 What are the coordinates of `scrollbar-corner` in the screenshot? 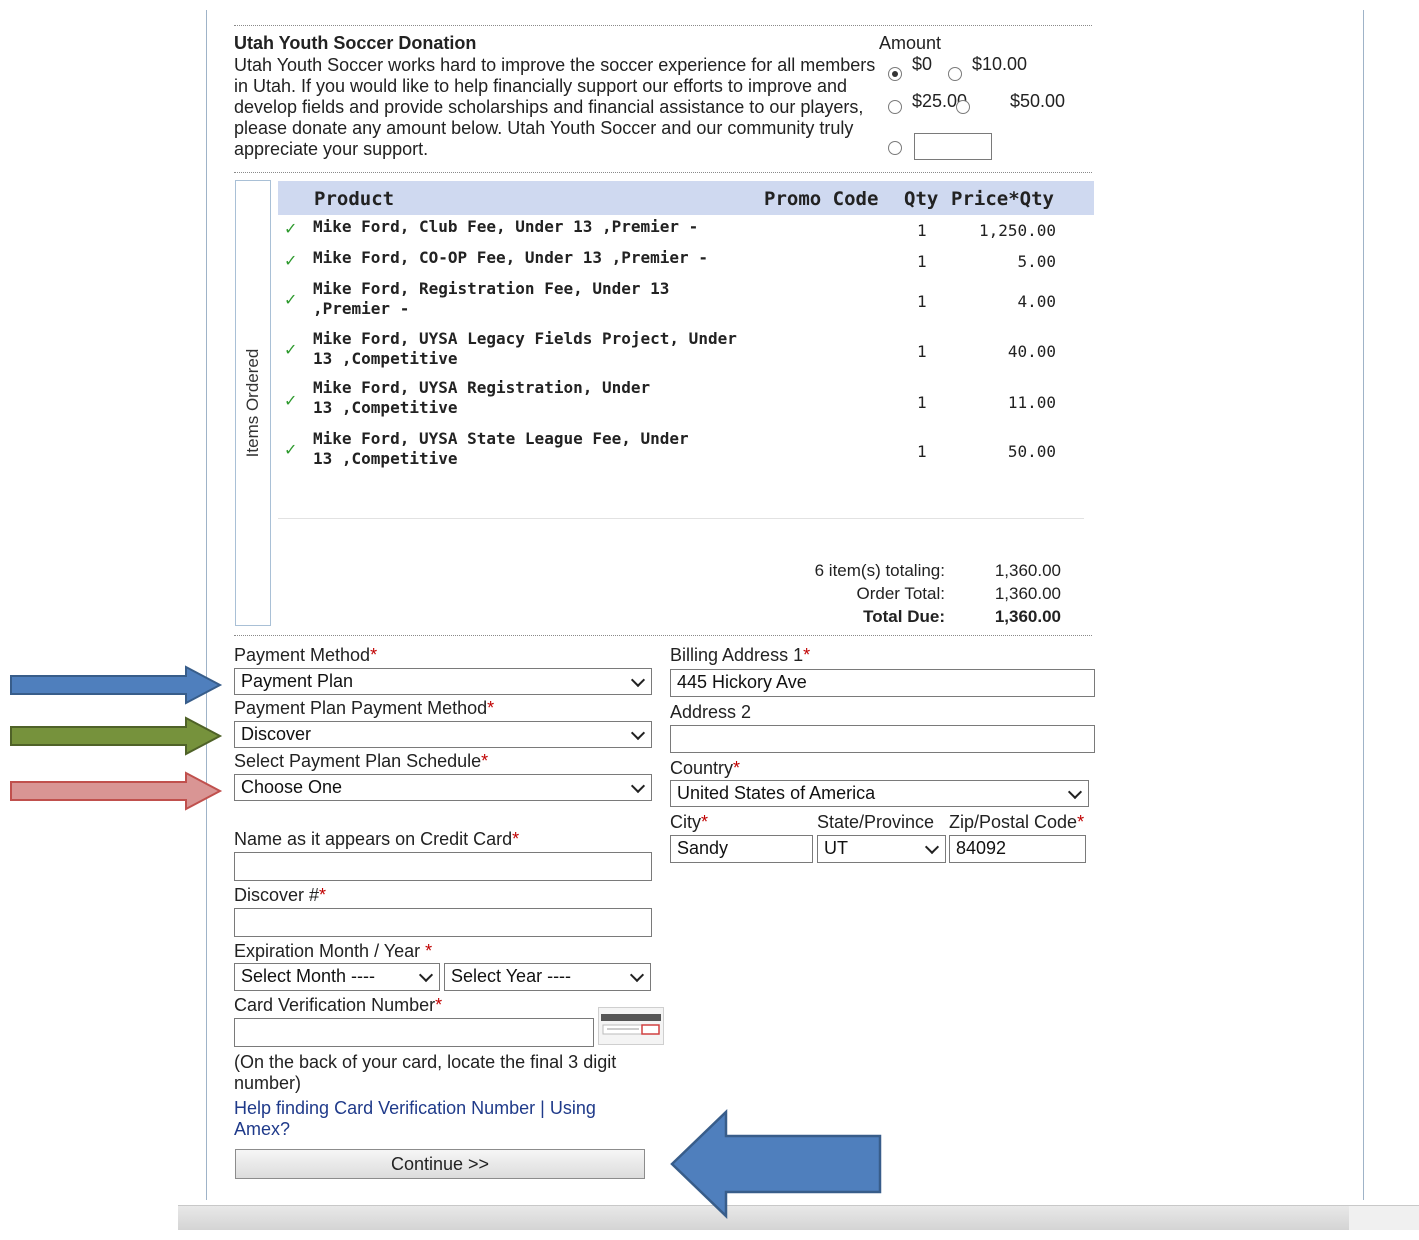 It's located at (1384, 1218).